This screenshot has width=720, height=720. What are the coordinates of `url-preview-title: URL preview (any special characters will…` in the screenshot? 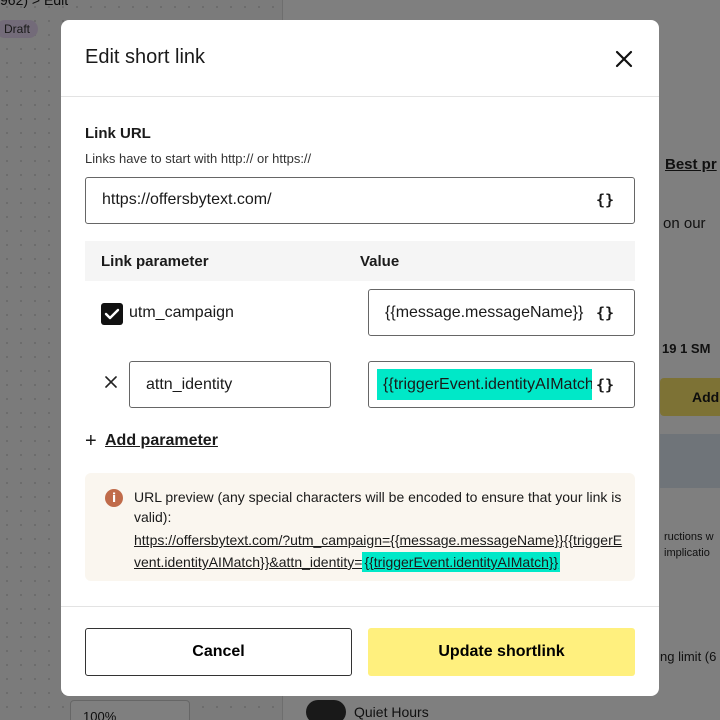 It's located at (378, 507).